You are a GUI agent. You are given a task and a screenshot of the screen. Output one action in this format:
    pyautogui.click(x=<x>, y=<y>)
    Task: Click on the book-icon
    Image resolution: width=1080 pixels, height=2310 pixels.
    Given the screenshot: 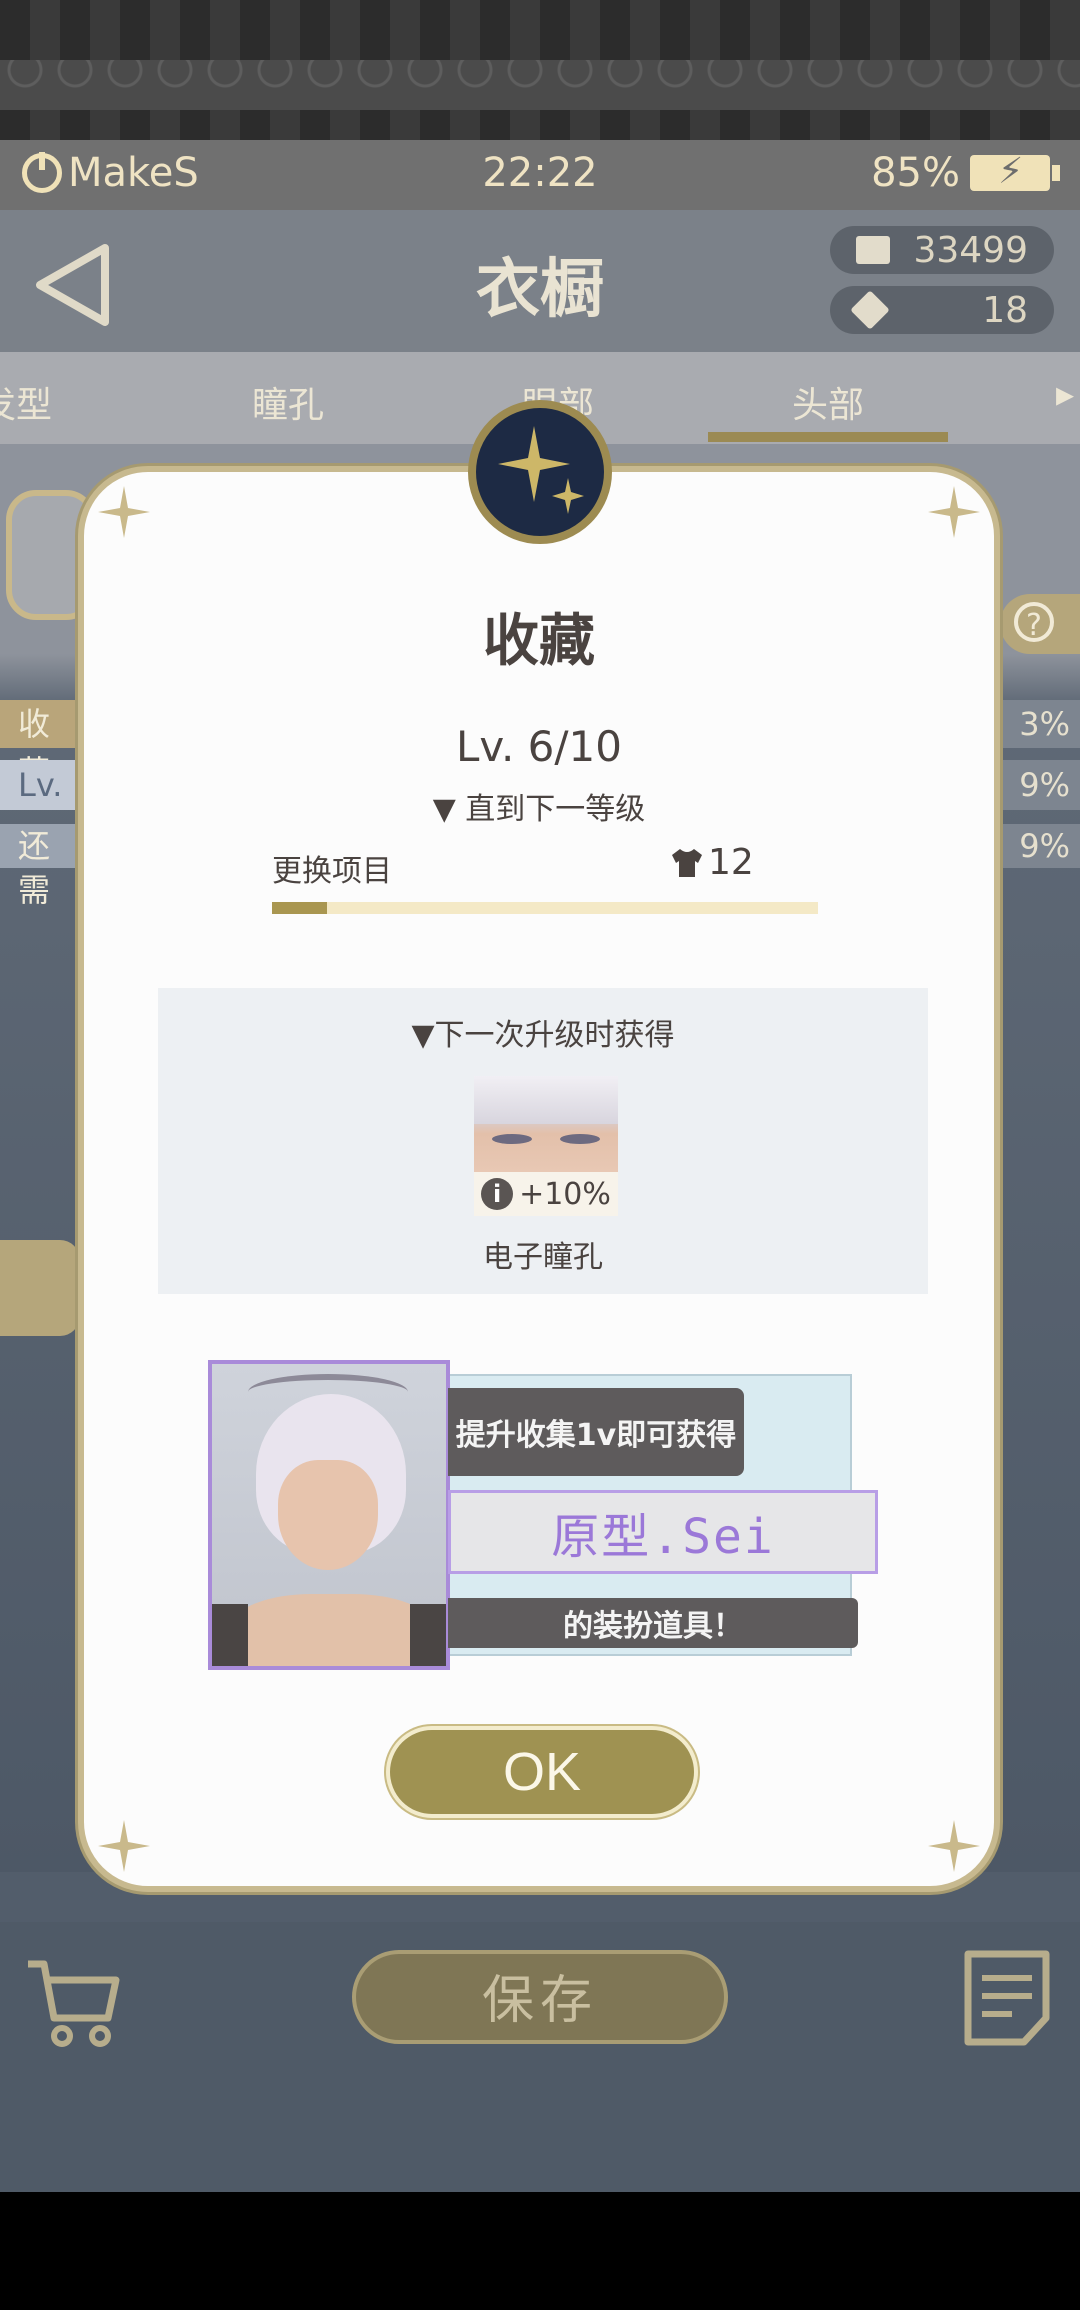 What is the action you would take?
    pyautogui.click(x=873, y=250)
    